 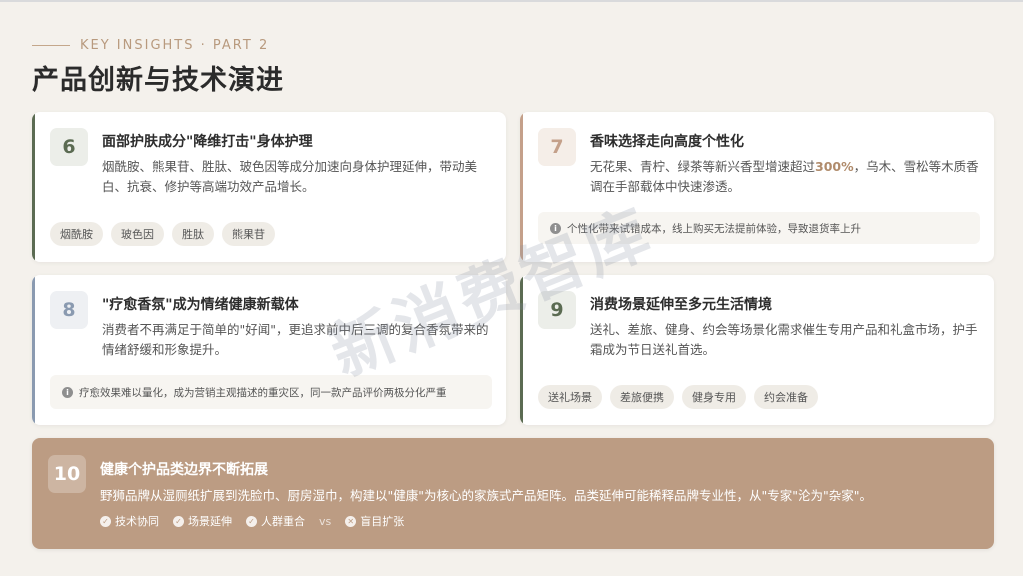 What do you see at coordinates (76, 234) in the screenshot?
I see `tag: 烟酰胺` at bounding box center [76, 234].